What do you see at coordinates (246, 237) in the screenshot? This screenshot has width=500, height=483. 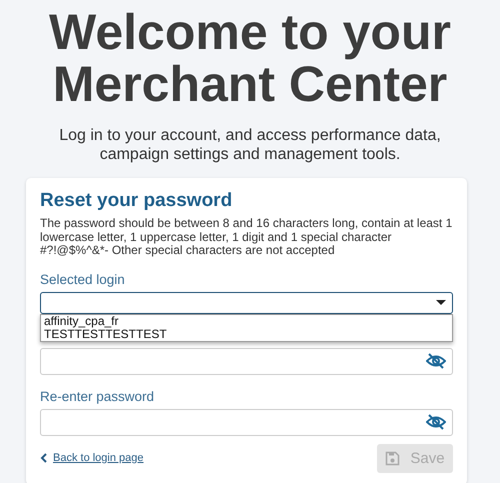 I see `password-rules: The password should be between 8 and 16 characters long, contain at least 1 lowercase letter, 1 uppercase letter, 1 digit and 1 special character #?!@$%^&*- Other special characters are not accepted` at bounding box center [246, 237].